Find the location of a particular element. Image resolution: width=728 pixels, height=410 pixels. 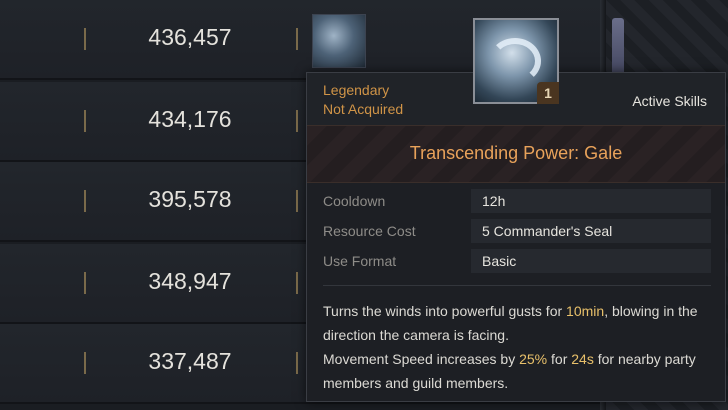

stat-label: Resource Cost is located at coordinates (369, 231).